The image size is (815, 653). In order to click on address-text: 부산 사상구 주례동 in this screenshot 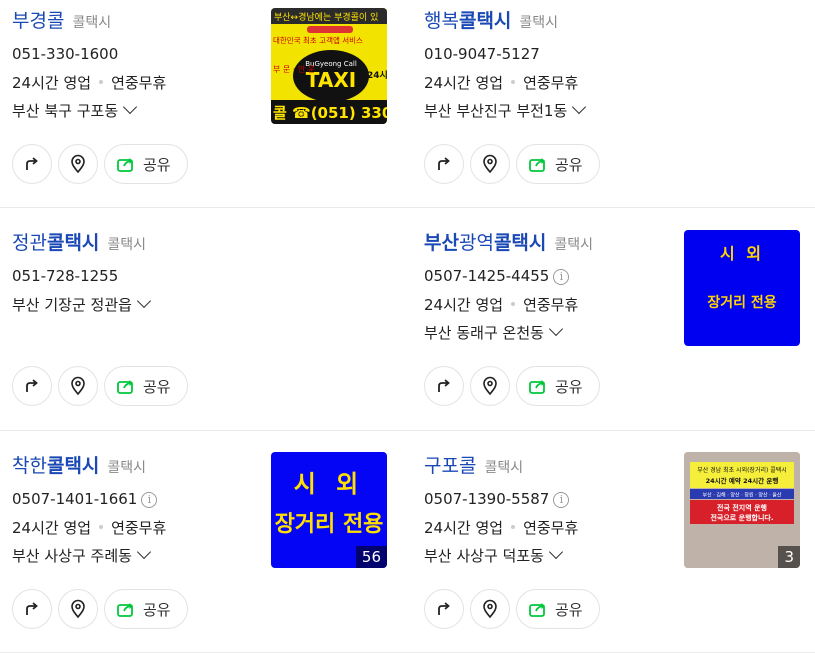, I will do `click(72, 556)`.